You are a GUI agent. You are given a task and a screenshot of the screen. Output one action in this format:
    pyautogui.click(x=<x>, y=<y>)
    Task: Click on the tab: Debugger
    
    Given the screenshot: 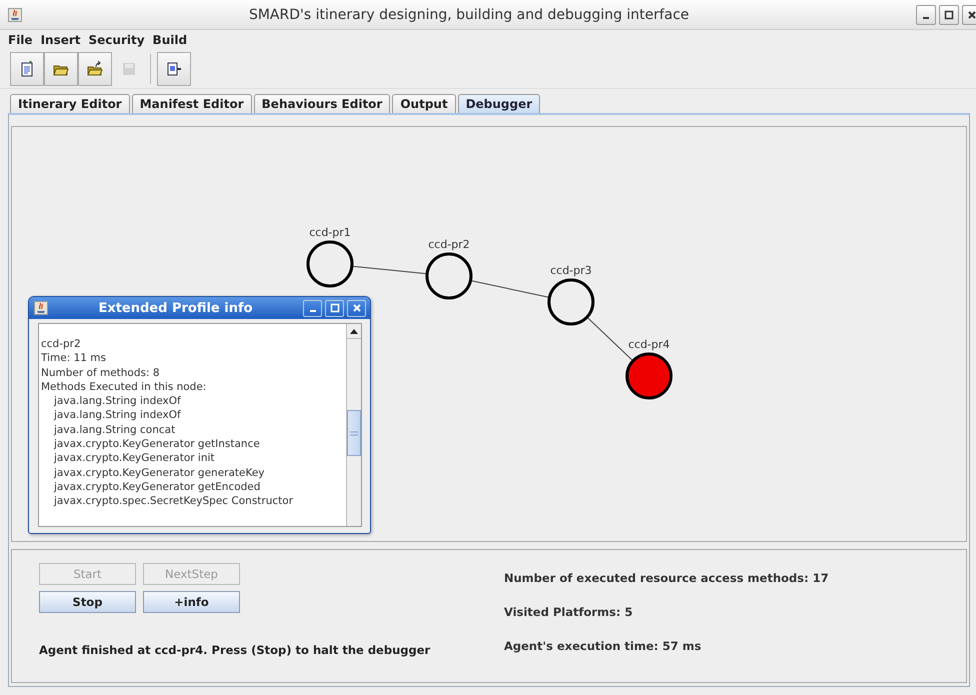 What is the action you would take?
    pyautogui.click(x=499, y=103)
    